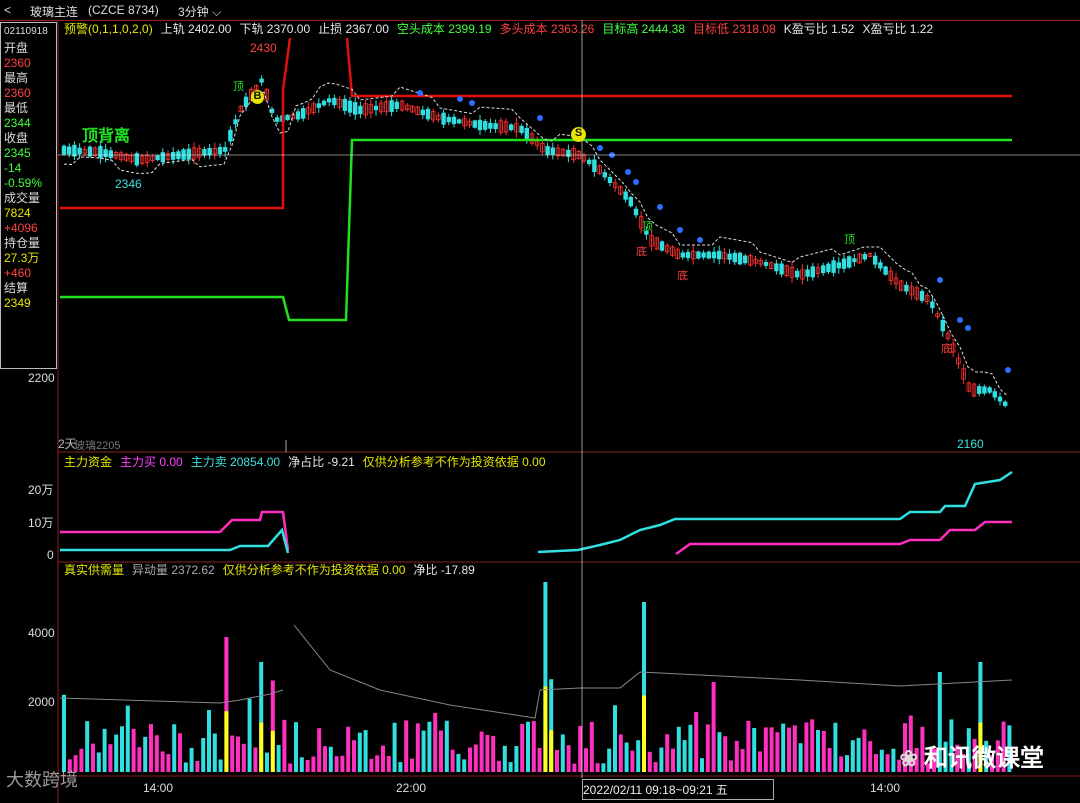 This screenshot has height=803, width=1080. What do you see at coordinates (226, 741) in the screenshot?
I see `volume-bar-highlight` at bounding box center [226, 741].